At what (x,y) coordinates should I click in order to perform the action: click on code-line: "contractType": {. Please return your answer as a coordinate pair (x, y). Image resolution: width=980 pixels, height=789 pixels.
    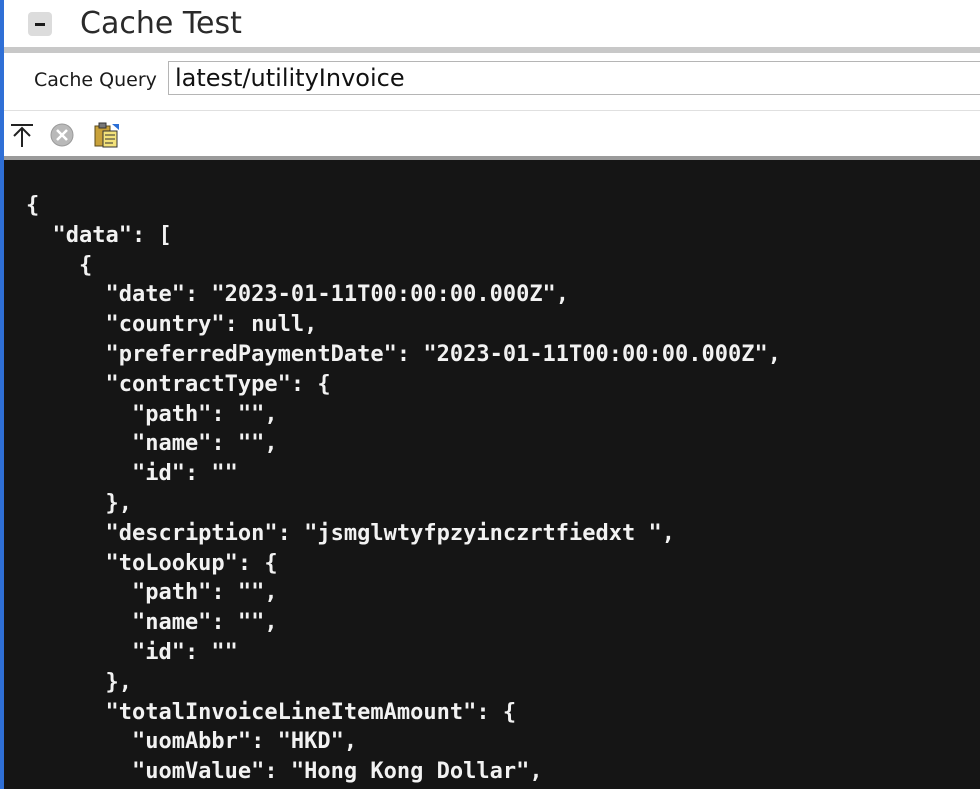
    Looking at the image, I should click on (178, 384).